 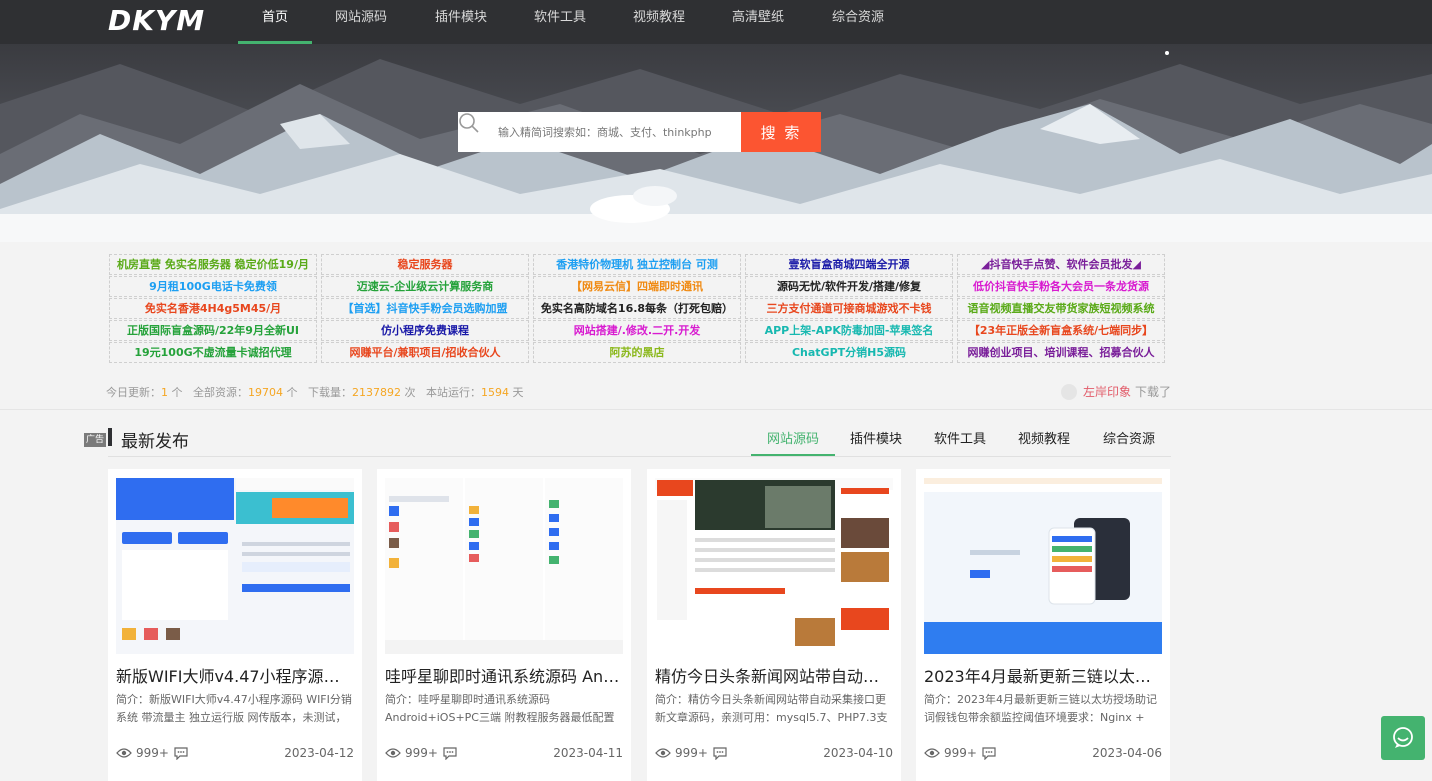 I want to click on site-logo: DKYM, so click(x=164, y=22).